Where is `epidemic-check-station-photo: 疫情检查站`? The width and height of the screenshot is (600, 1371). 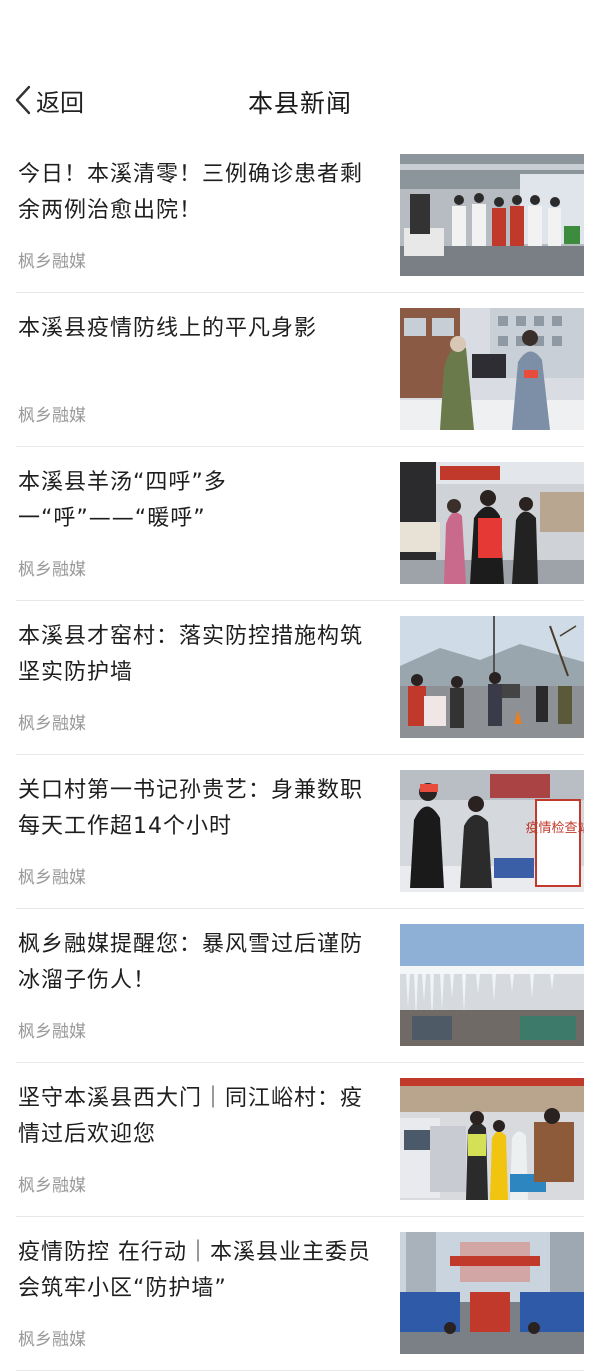
epidemic-check-station-photo: 疫情检查站 is located at coordinates (492, 831).